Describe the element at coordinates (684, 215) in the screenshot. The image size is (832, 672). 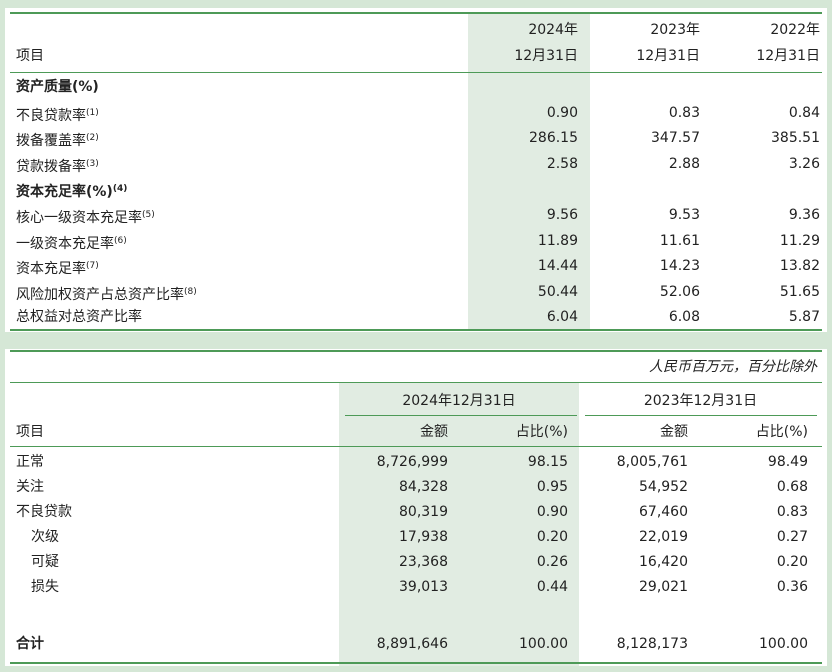
I see `table-cell: 9.53` at that location.